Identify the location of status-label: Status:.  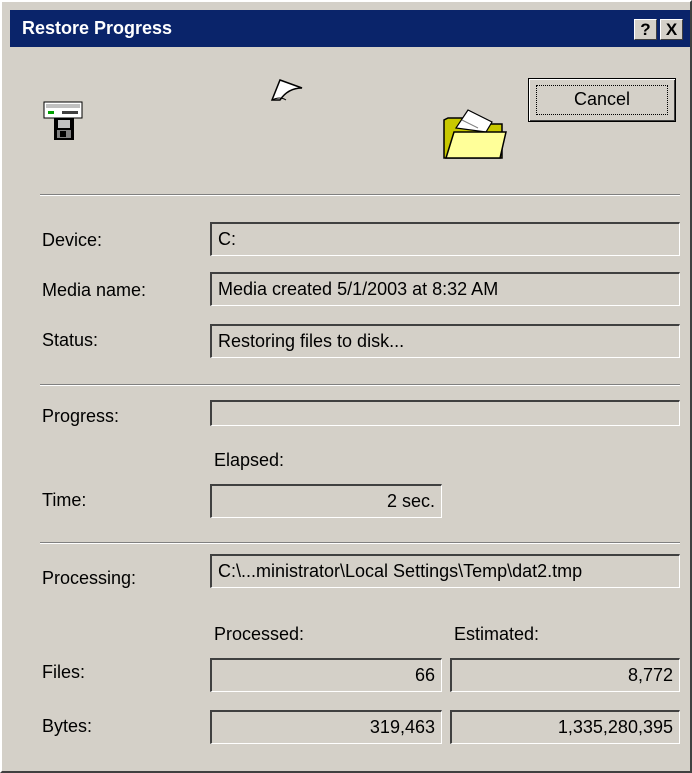
(70, 340).